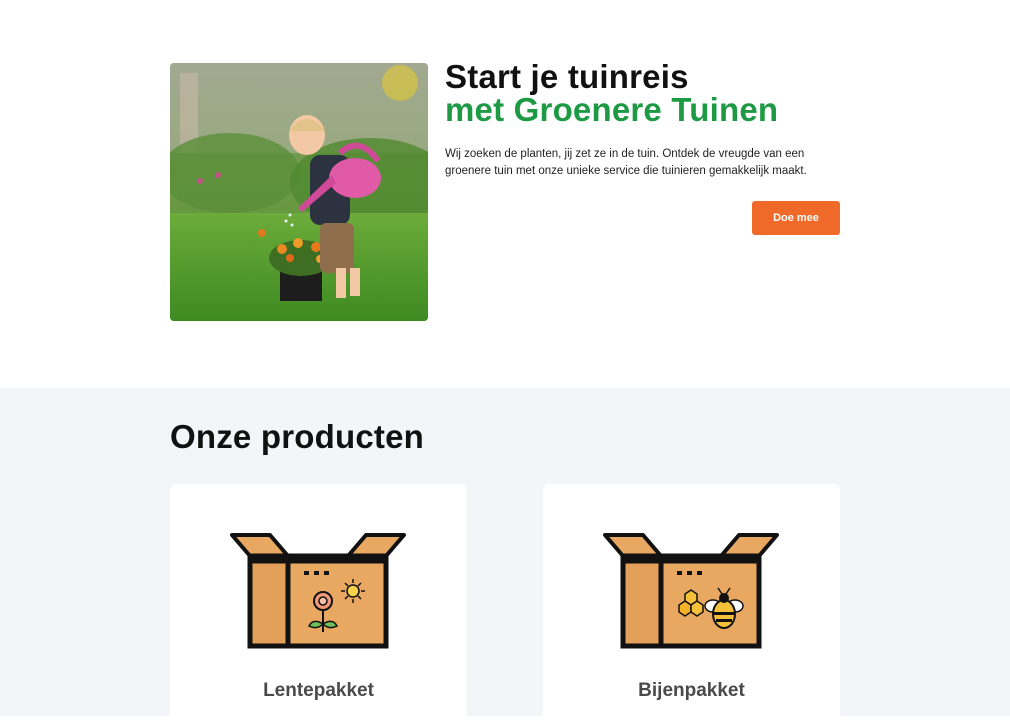  Describe the element at coordinates (299, 192) in the screenshot. I see `hero-image` at that location.